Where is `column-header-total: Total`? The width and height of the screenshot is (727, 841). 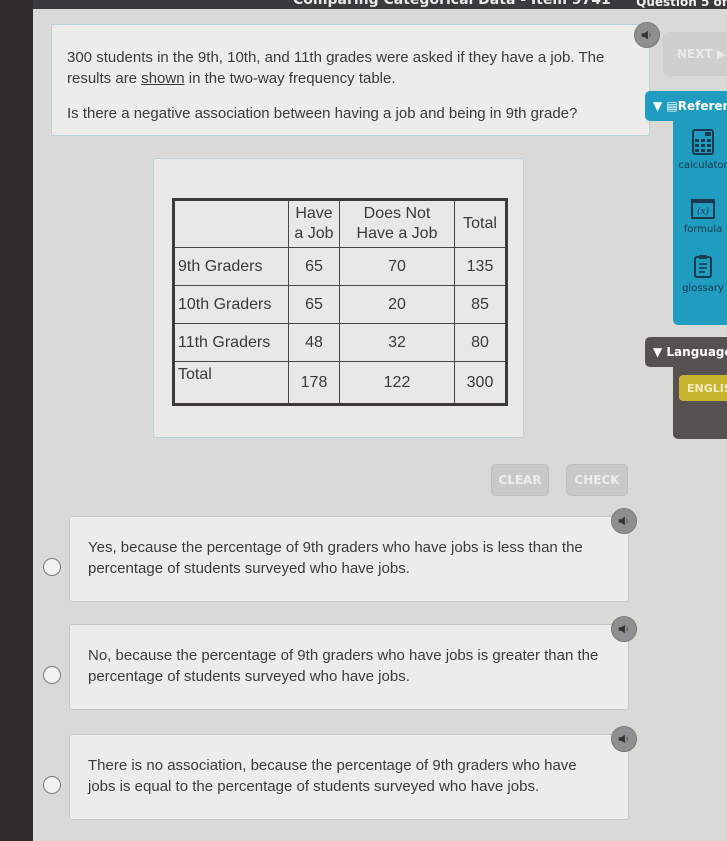
column-header-total: Total is located at coordinates (480, 223).